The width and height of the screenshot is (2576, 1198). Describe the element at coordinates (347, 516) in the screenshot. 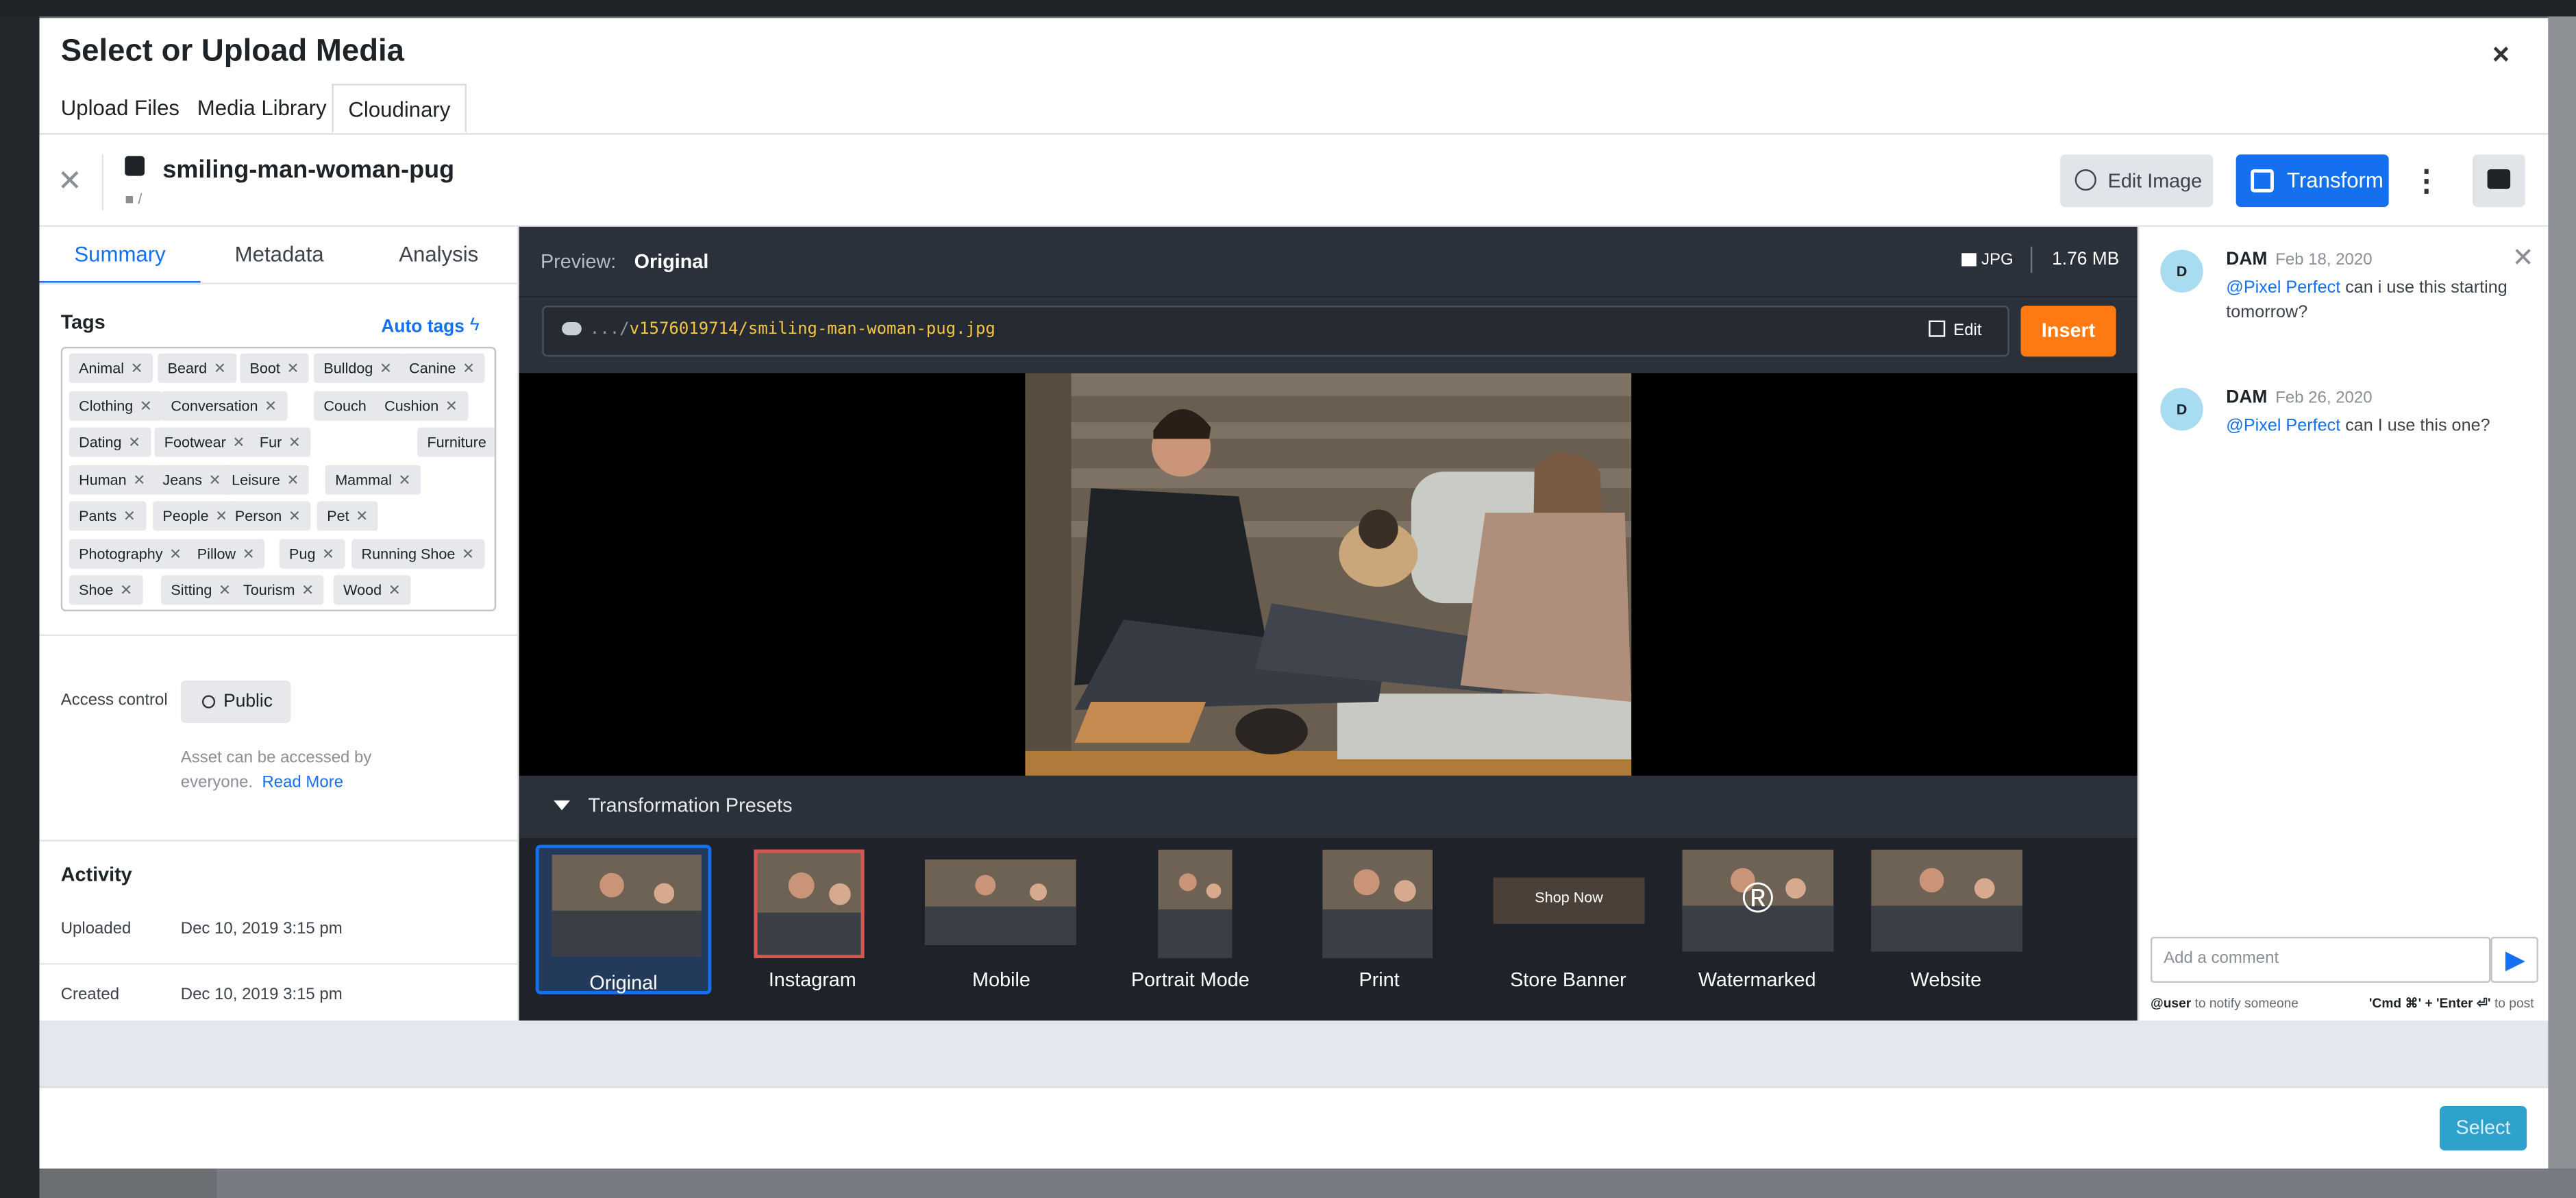

I see `tag-chip: Pet ✕` at that location.